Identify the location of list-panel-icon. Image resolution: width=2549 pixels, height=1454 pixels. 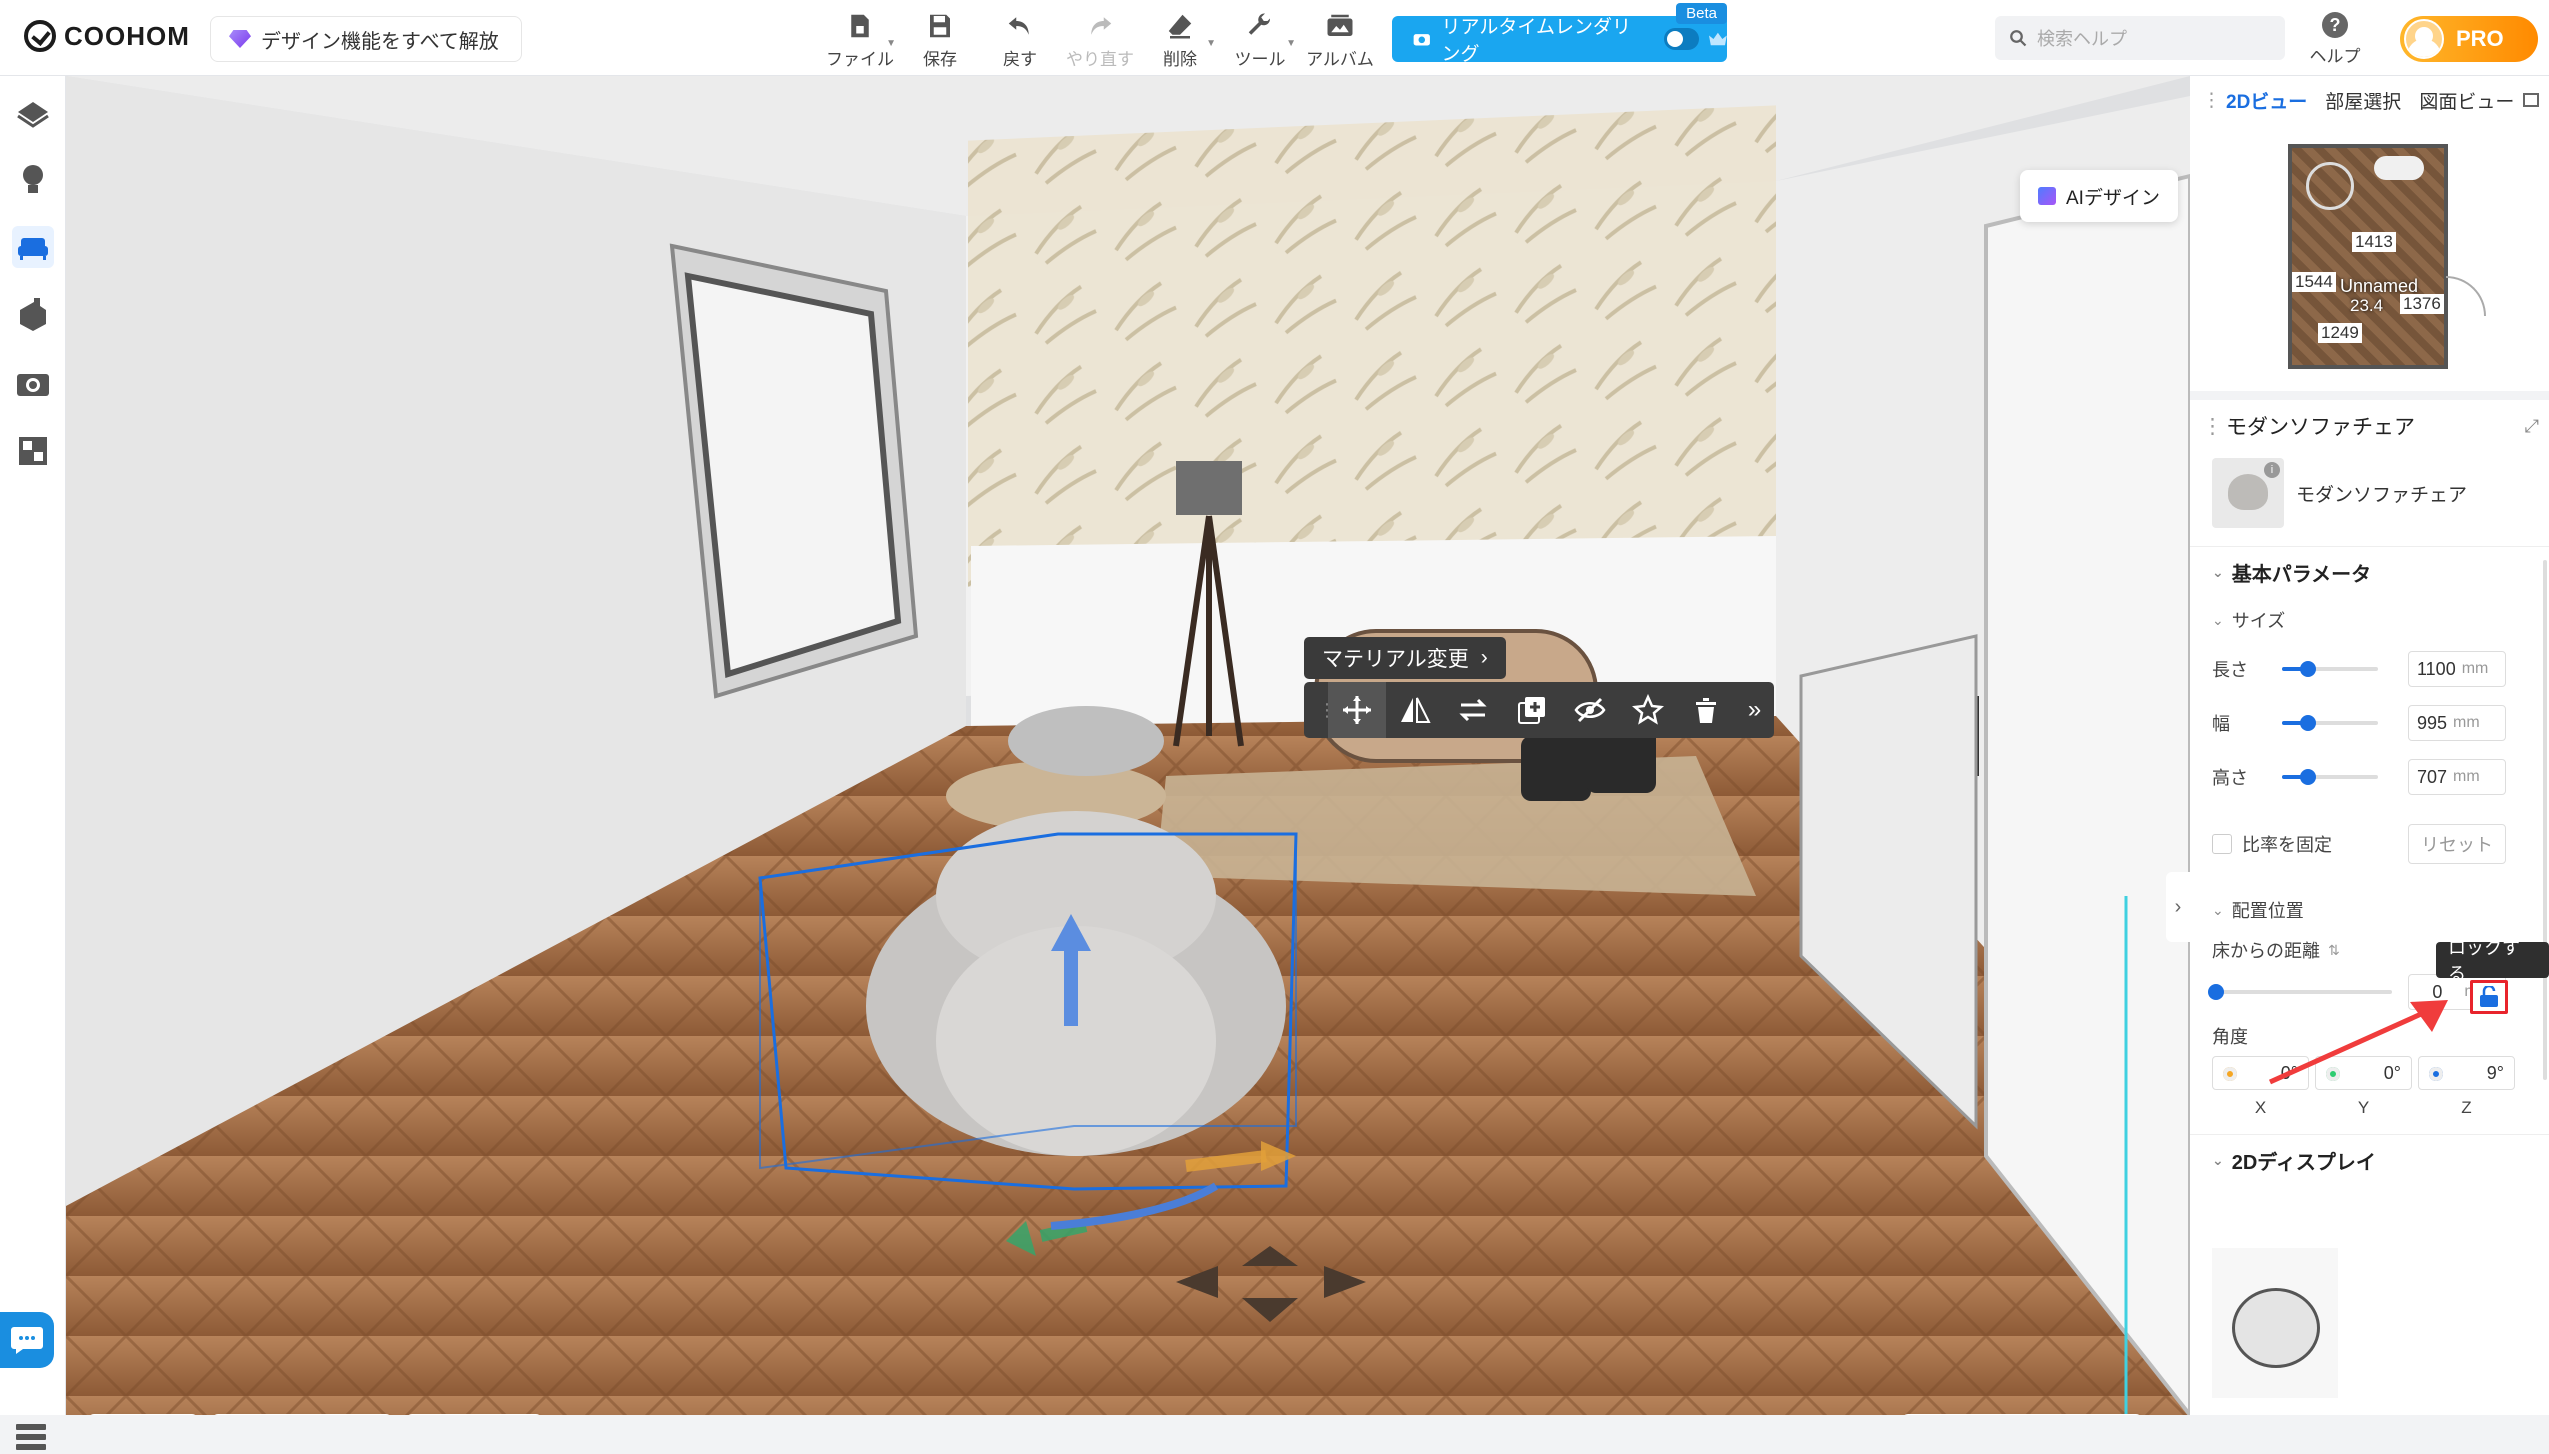
(31, 1437).